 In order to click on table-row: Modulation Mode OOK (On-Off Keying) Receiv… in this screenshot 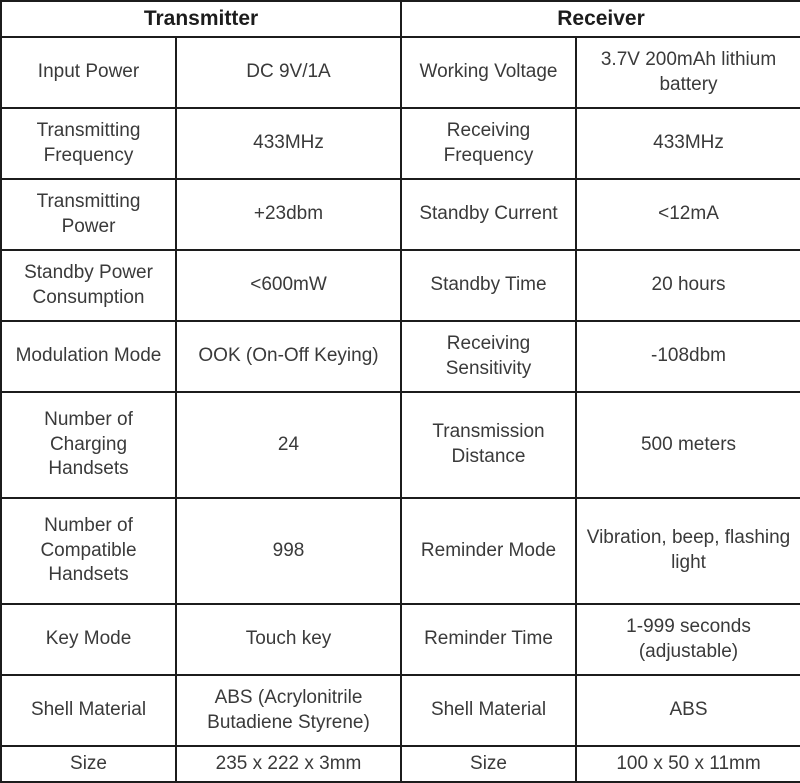, I will do `click(400, 356)`.